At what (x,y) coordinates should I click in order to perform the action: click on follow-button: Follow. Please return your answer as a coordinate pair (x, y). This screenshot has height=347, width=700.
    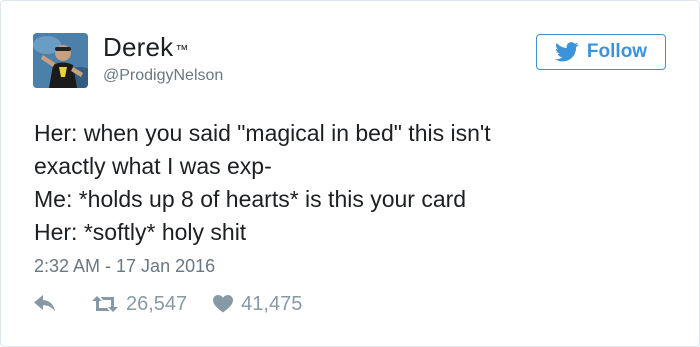
    Looking at the image, I should click on (601, 52).